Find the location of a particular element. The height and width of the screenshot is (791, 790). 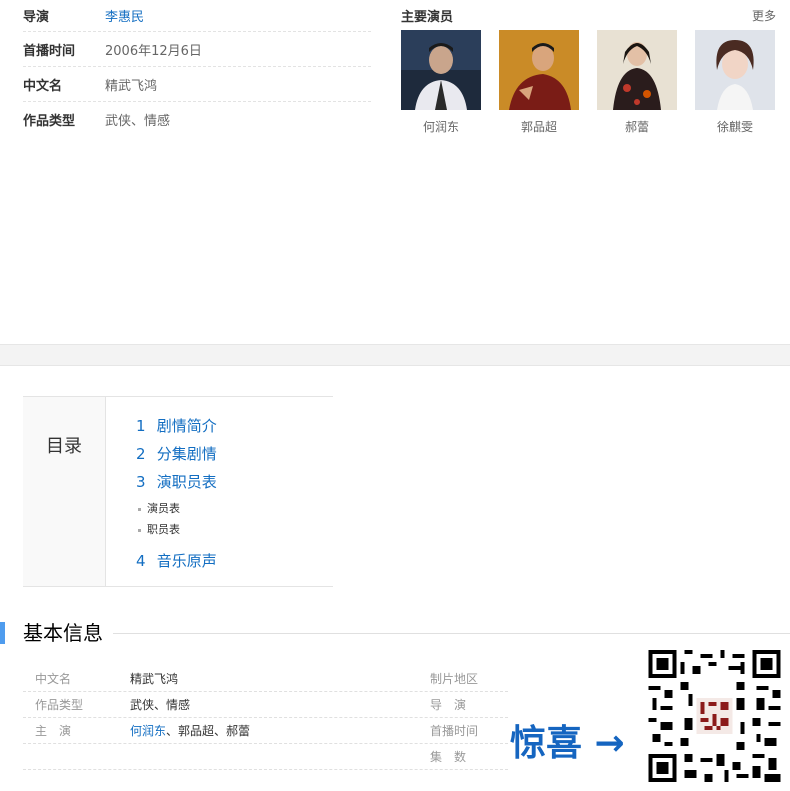

section-divider is located at coordinates (395, 355).